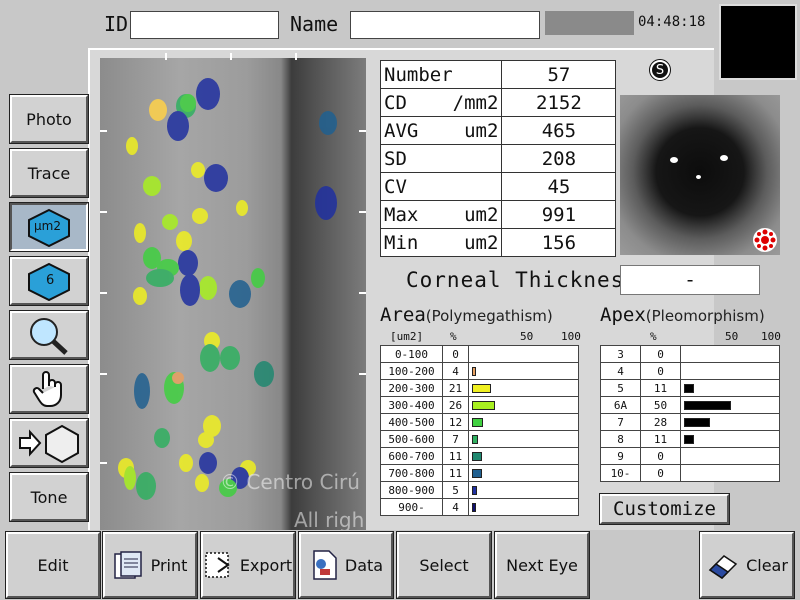  I want to click on eye-photo, so click(700, 175).